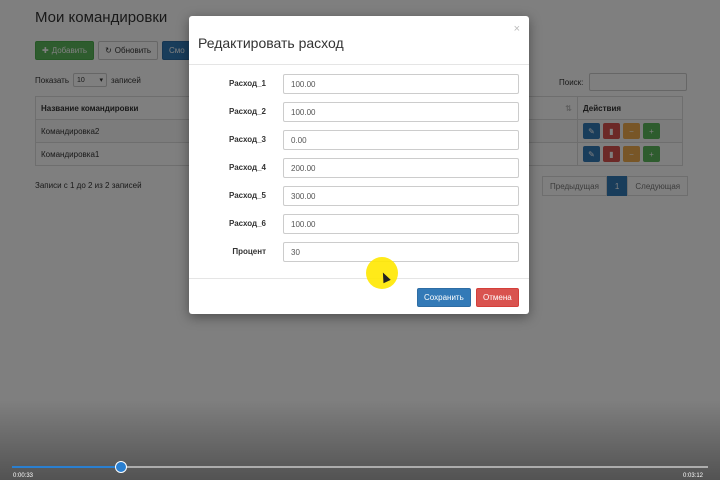  Describe the element at coordinates (247, 195) in the screenshot. I see `field-label: Расход_5` at that location.